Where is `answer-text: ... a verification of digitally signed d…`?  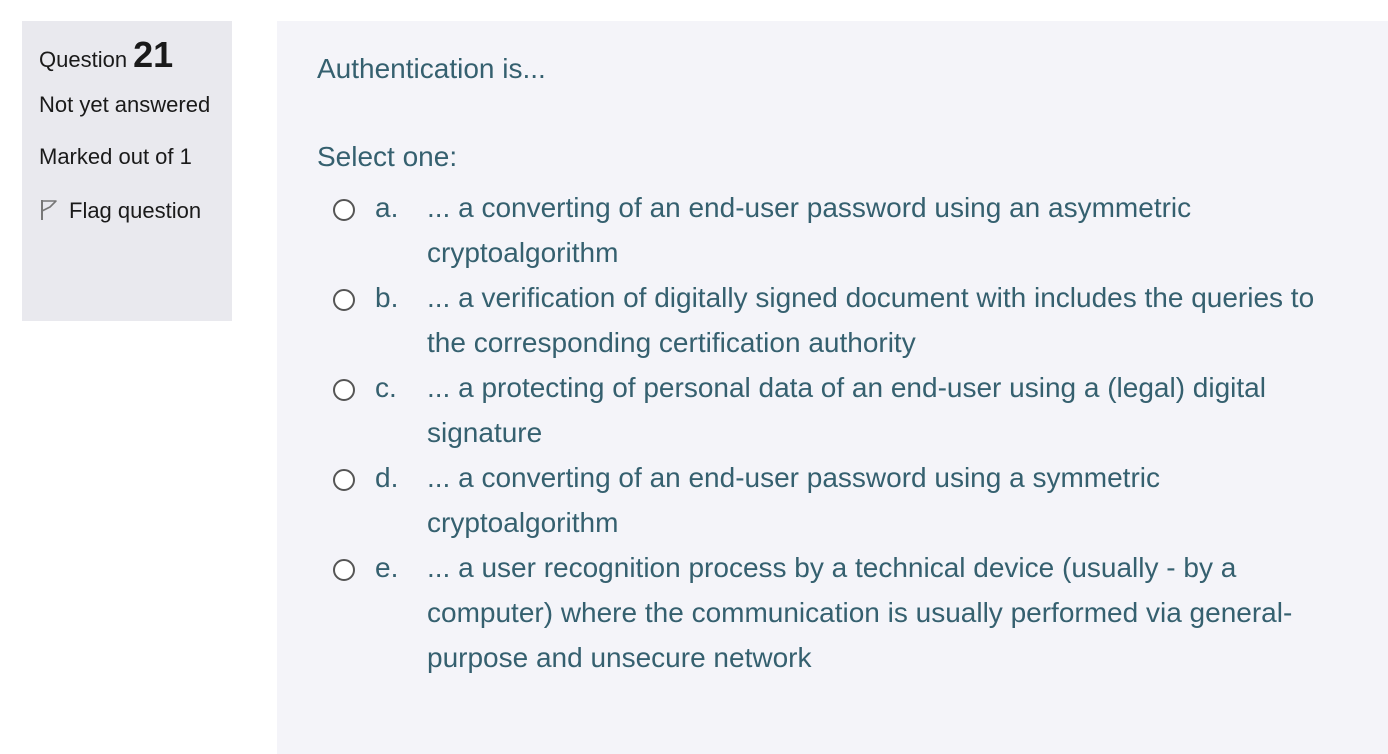 answer-text: ... a verification of digitally signed d… is located at coordinates (885, 320).